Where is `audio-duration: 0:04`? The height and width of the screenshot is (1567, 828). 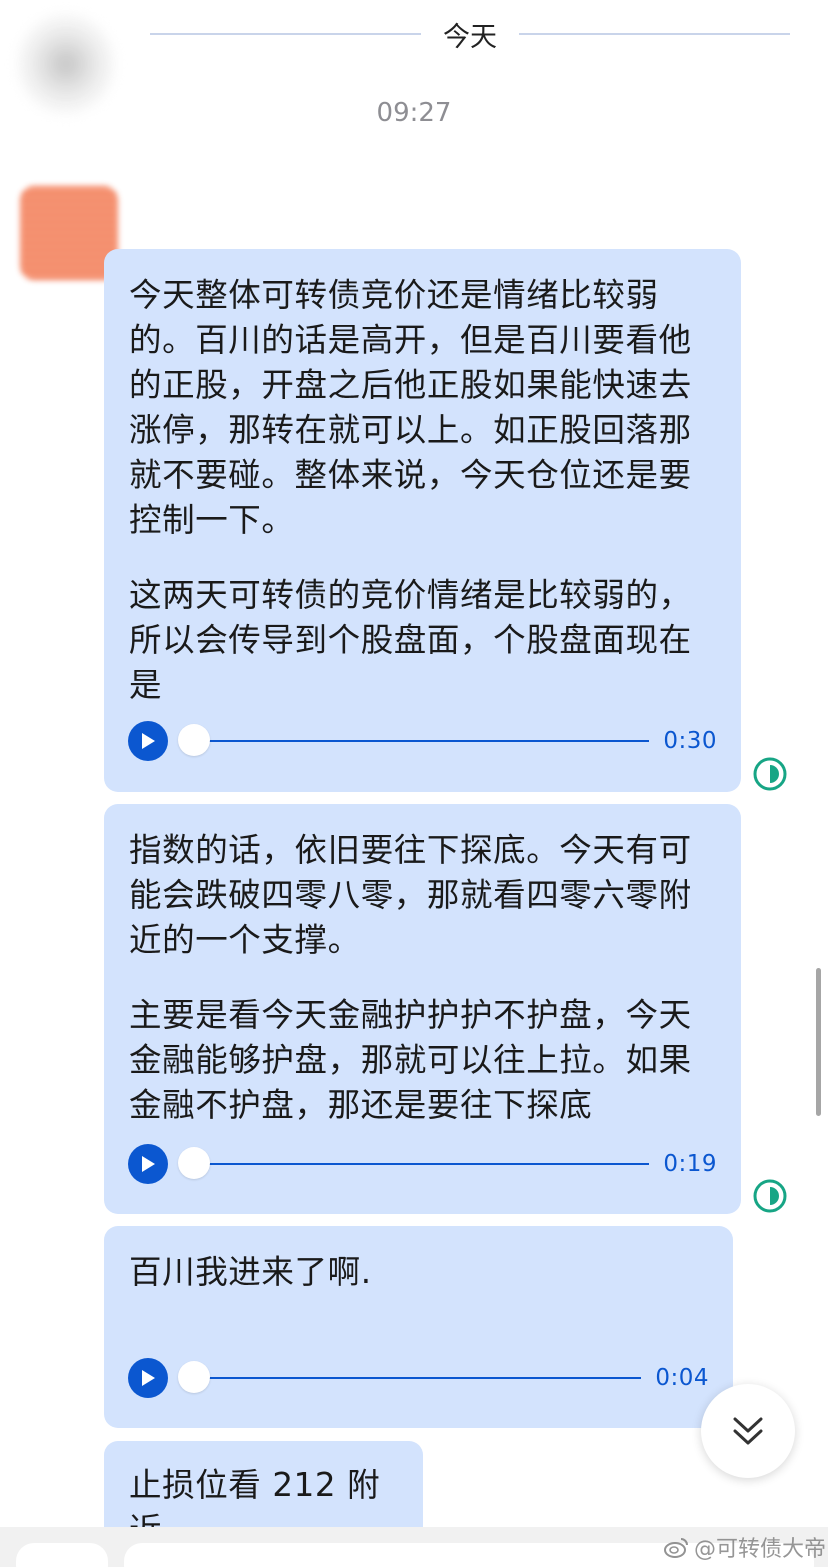
audio-duration: 0:04 is located at coordinates (682, 1378).